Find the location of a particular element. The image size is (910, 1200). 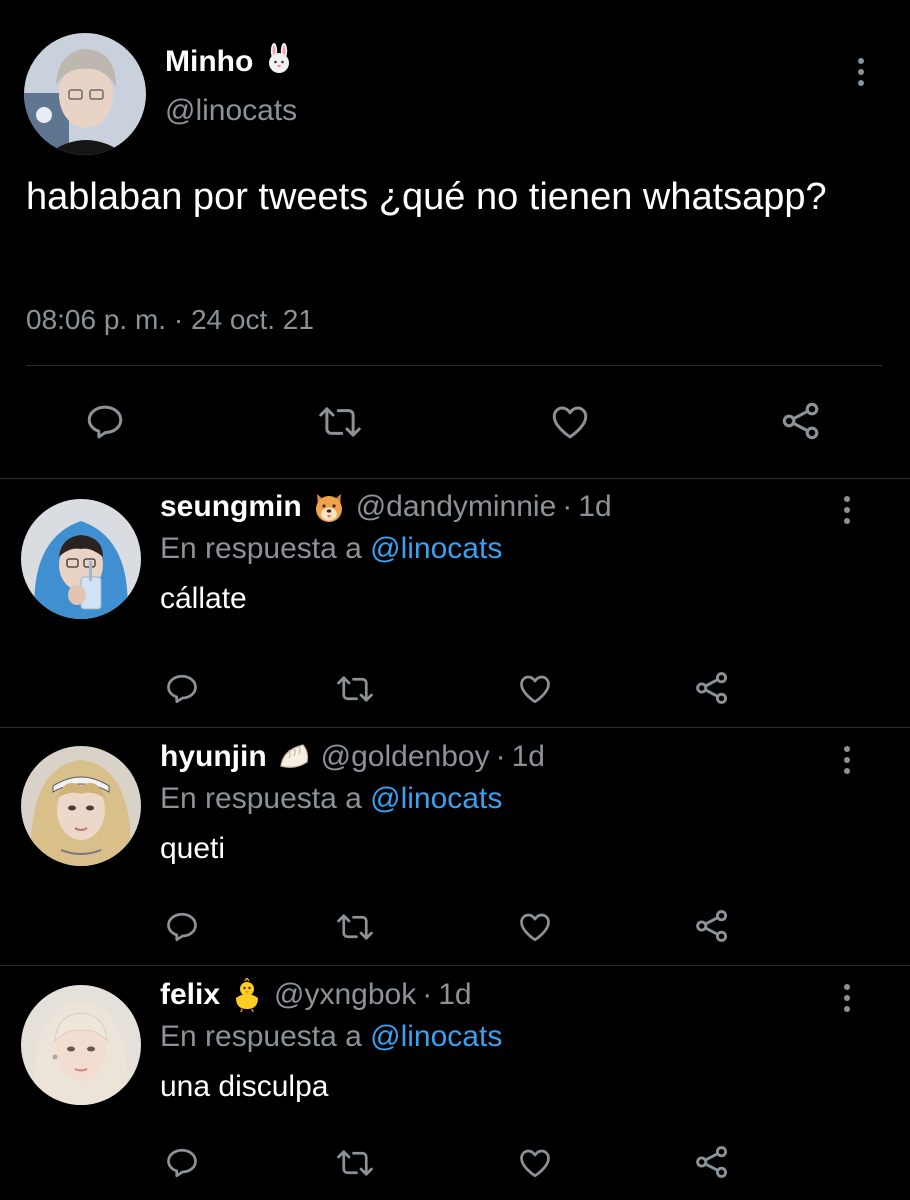

tweet-timestamp: 08:06 p. m. · 24 oct. 21 is located at coordinates (170, 319).